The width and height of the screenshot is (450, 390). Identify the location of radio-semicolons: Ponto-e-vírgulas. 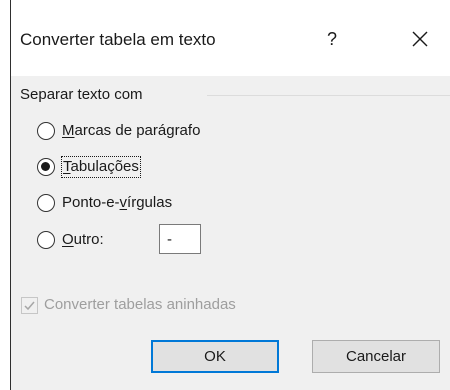
(104, 203).